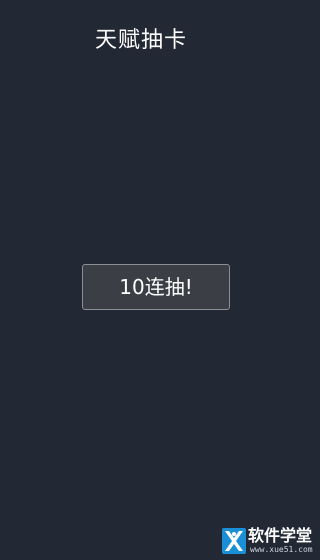 Image resolution: width=320 pixels, height=560 pixels. What do you see at coordinates (281, 549) in the screenshot?
I see `watermark-domain: www.xue51.com` at bounding box center [281, 549].